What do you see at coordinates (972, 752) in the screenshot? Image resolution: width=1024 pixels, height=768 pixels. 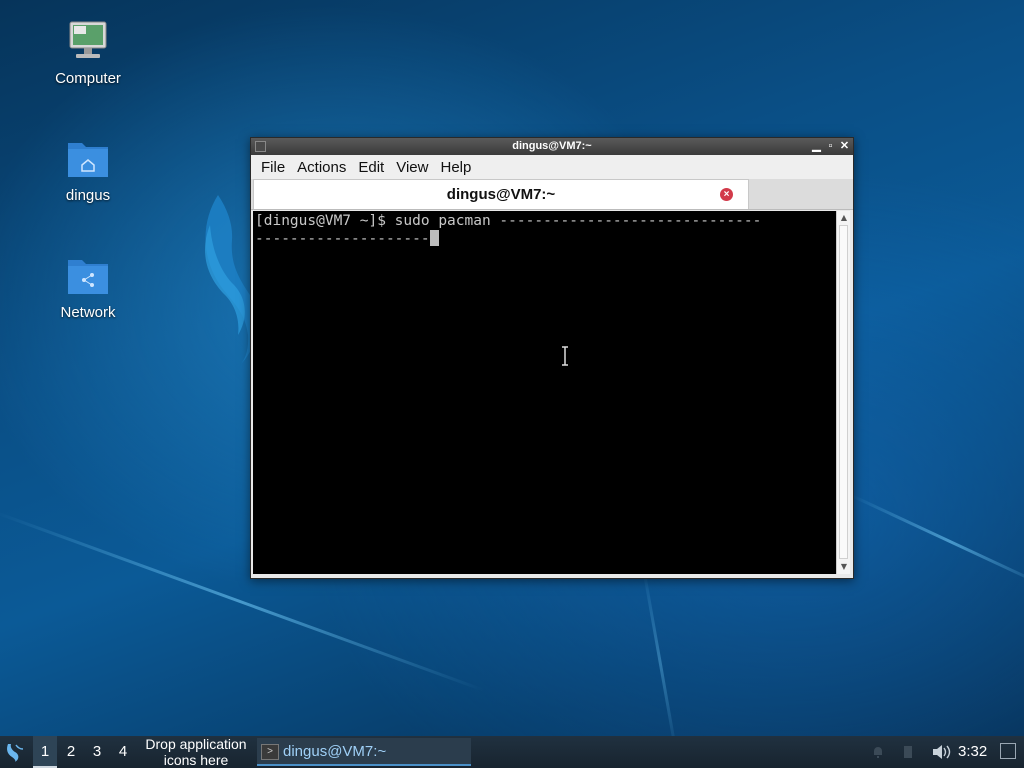 I see `clock: 3:32` at bounding box center [972, 752].